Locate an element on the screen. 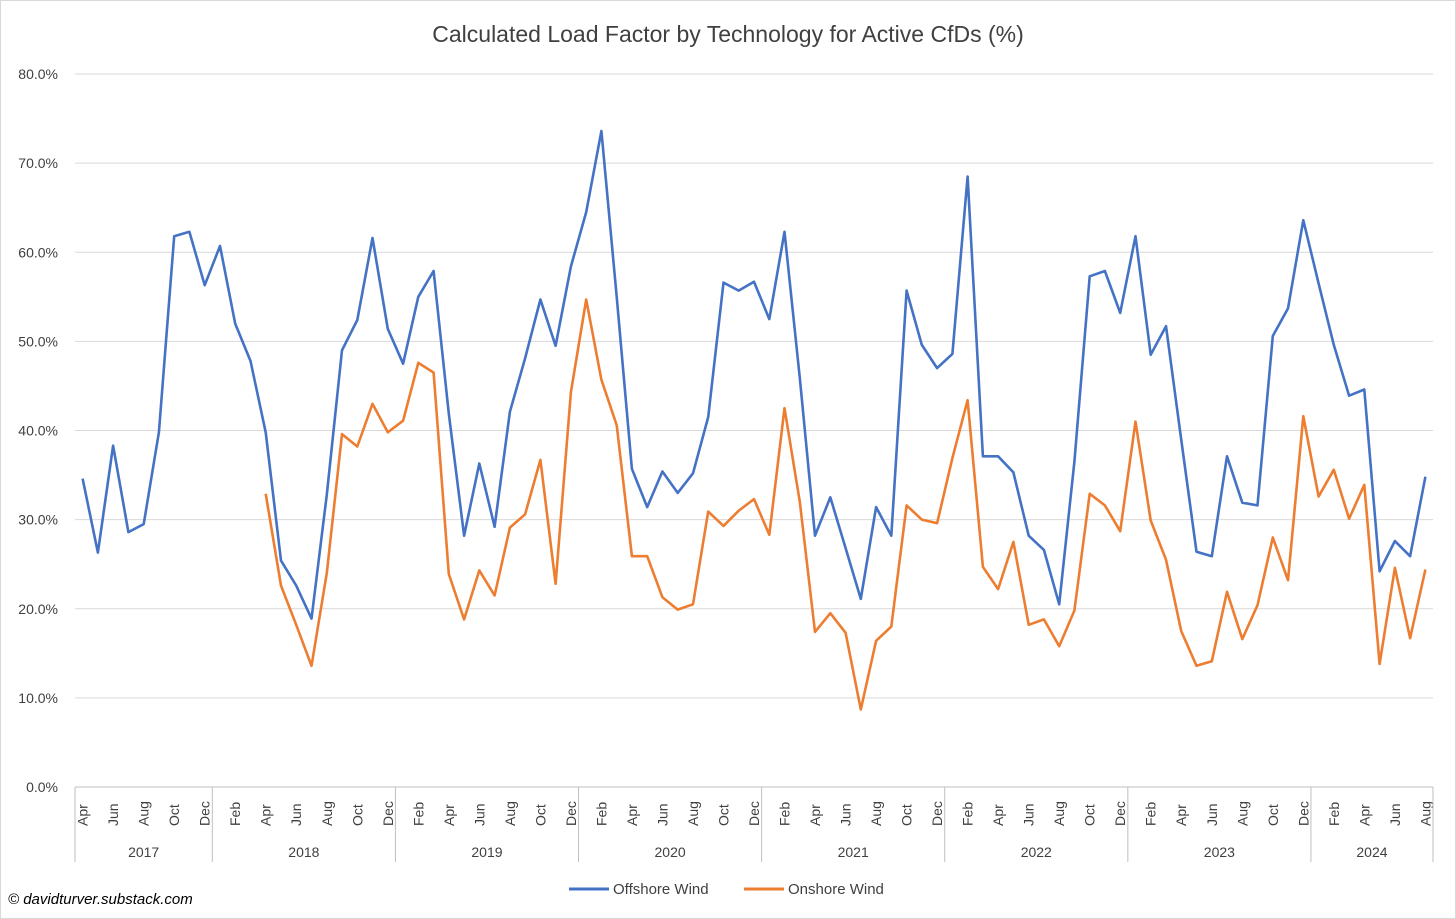  x-year-label: 2018 is located at coordinates (303, 852).